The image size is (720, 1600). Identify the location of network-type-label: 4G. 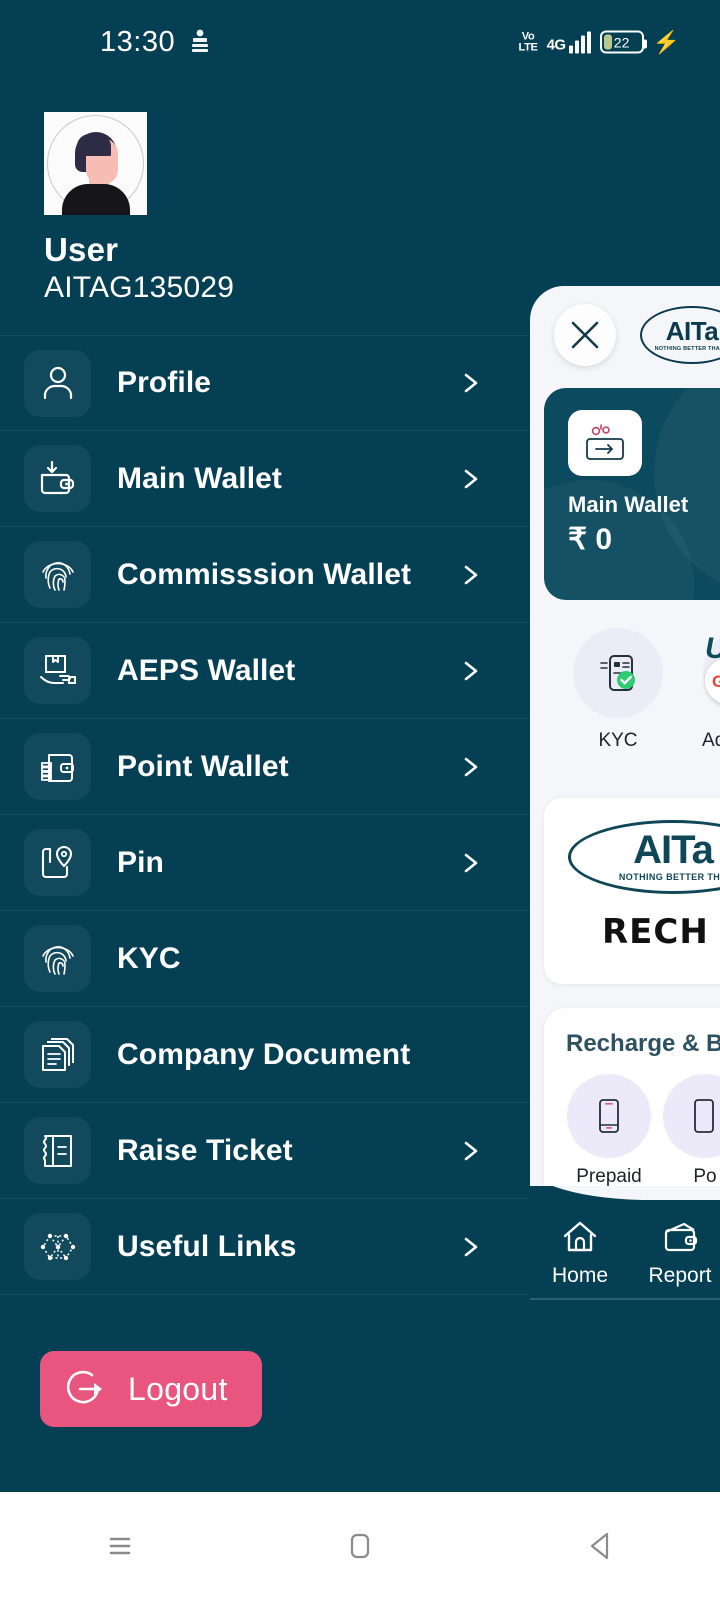
(556, 44).